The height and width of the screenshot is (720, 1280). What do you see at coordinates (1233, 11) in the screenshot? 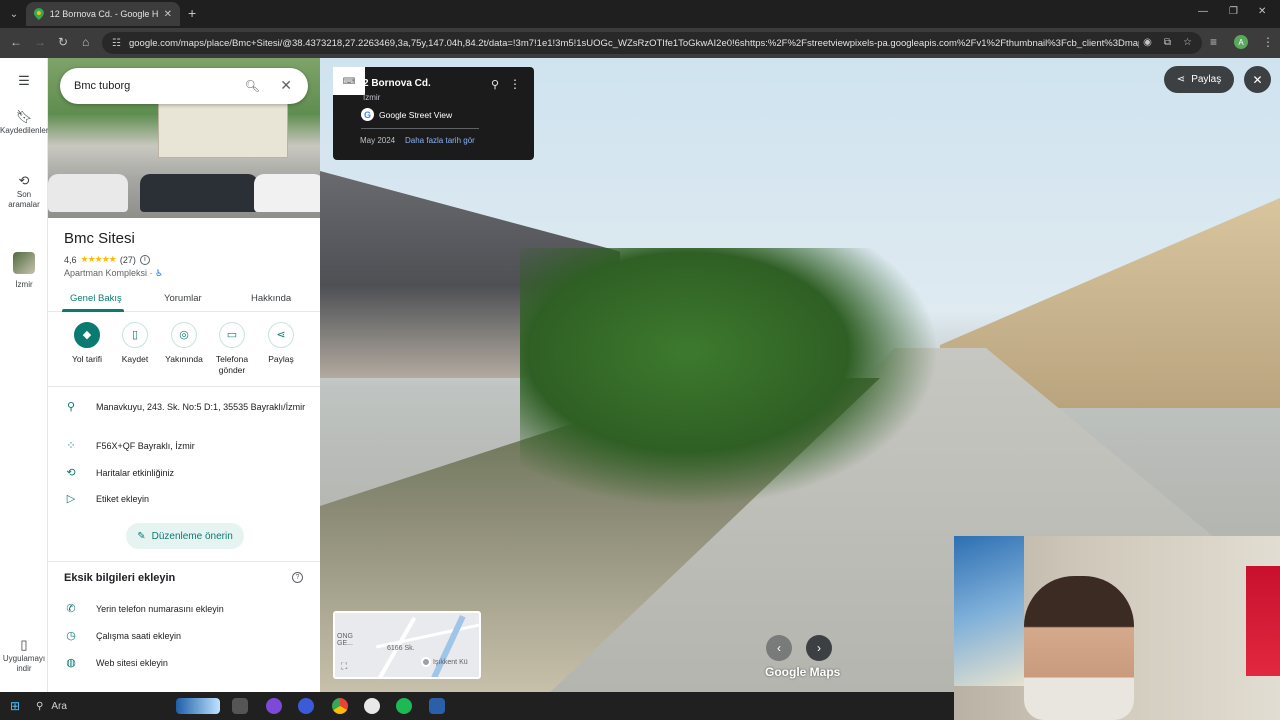
I see `restore-icon: ❐` at bounding box center [1233, 11].